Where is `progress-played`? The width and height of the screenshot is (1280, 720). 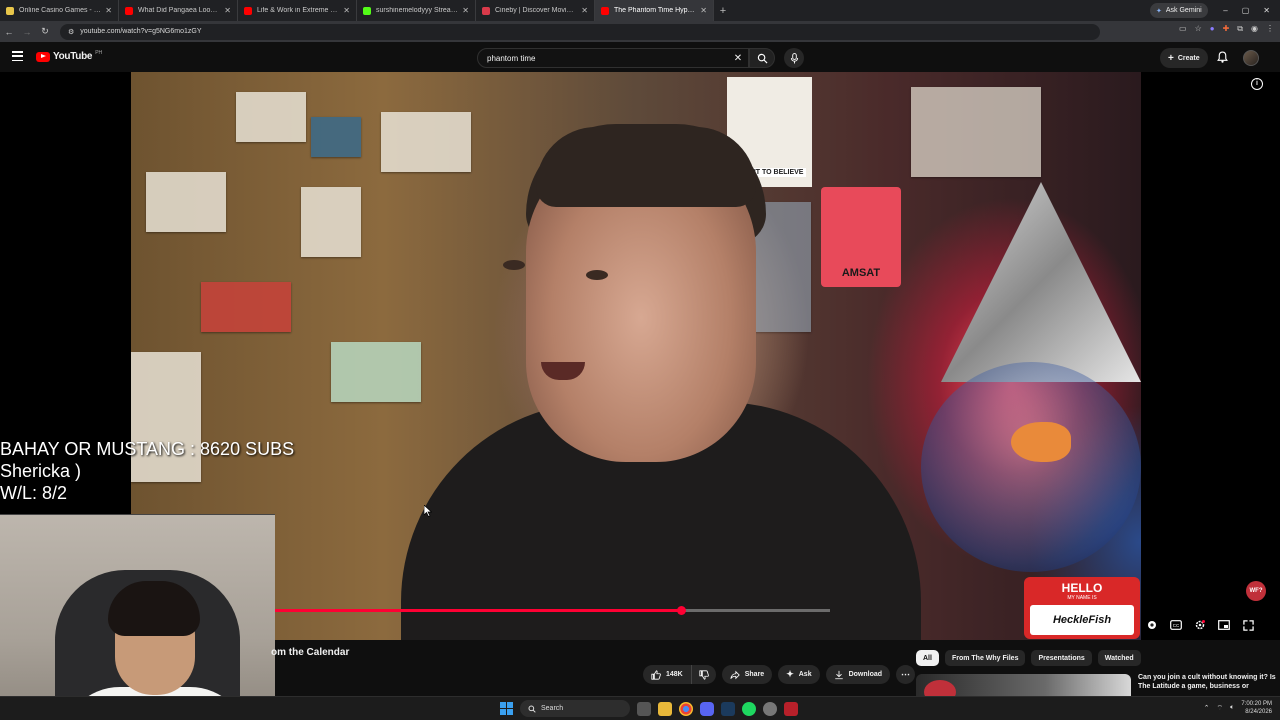 progress-played is located at coordinates (478, 610).